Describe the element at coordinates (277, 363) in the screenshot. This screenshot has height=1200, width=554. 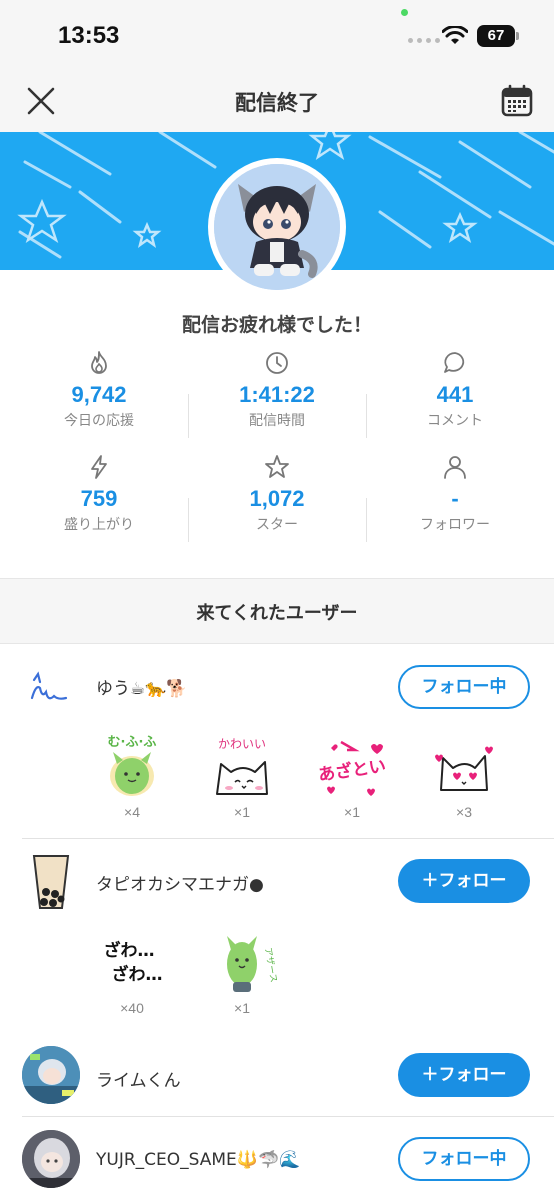
I see `clock-icon` at that location.